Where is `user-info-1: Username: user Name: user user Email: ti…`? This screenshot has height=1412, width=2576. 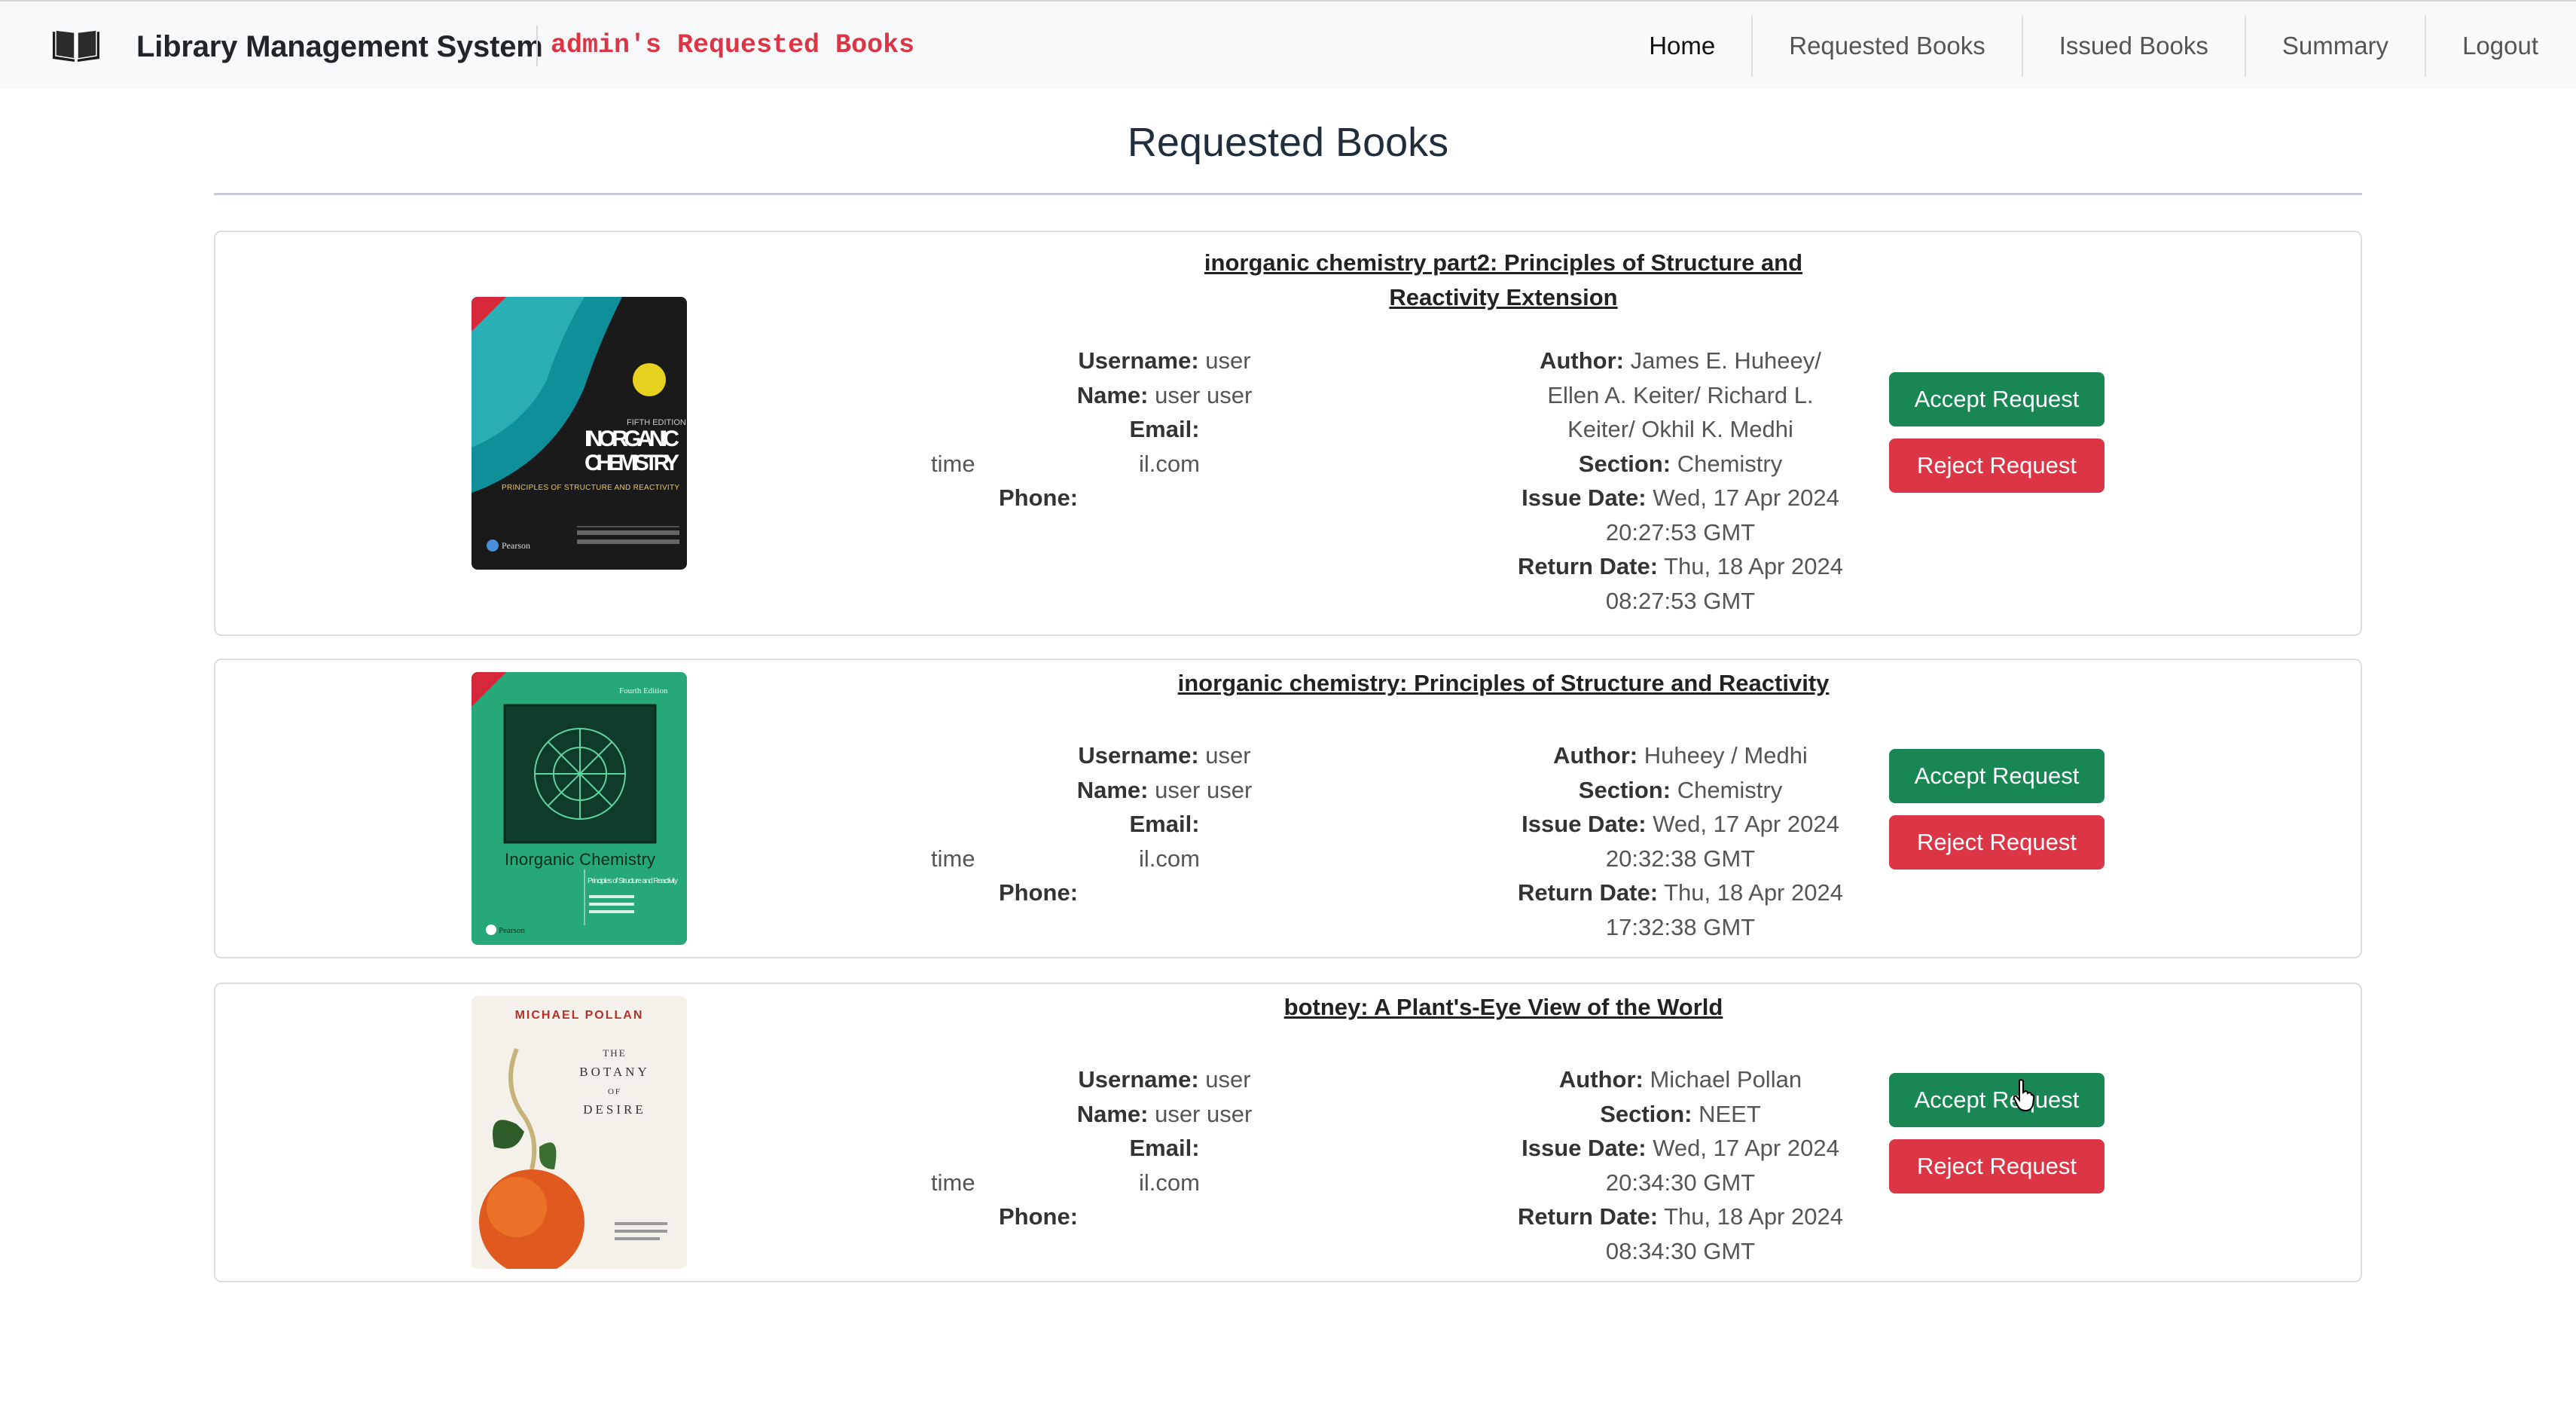
user-info-1: Username: user Name: user user Email: ti… is located at coordinates (1165, 429).